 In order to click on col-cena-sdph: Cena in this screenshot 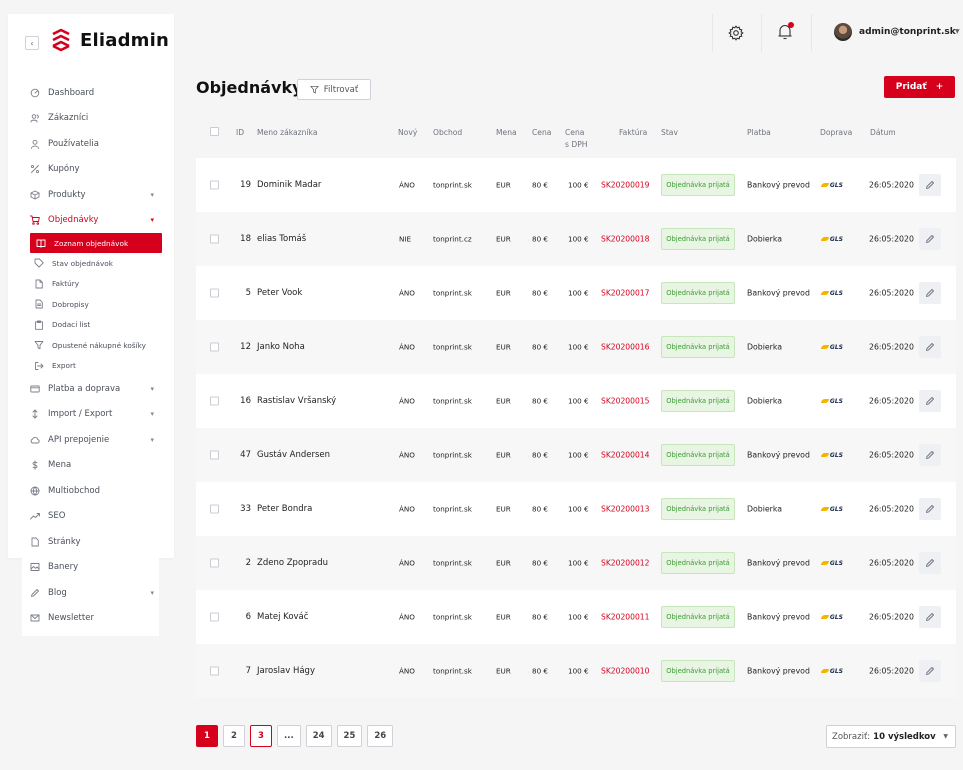, I will do `click(574, 132)`.